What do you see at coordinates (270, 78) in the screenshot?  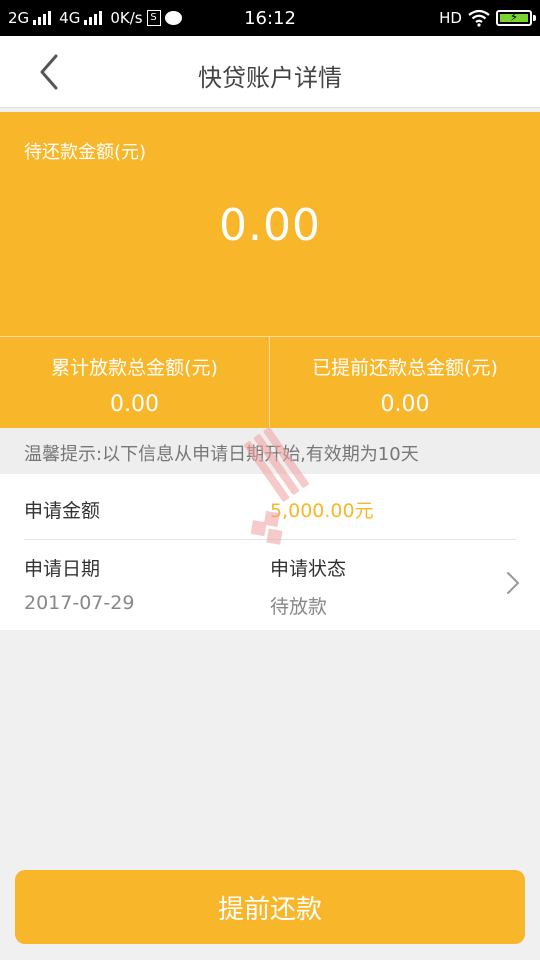 I see `page-title: 快贷账户详情` at bounding box center [270, 78].